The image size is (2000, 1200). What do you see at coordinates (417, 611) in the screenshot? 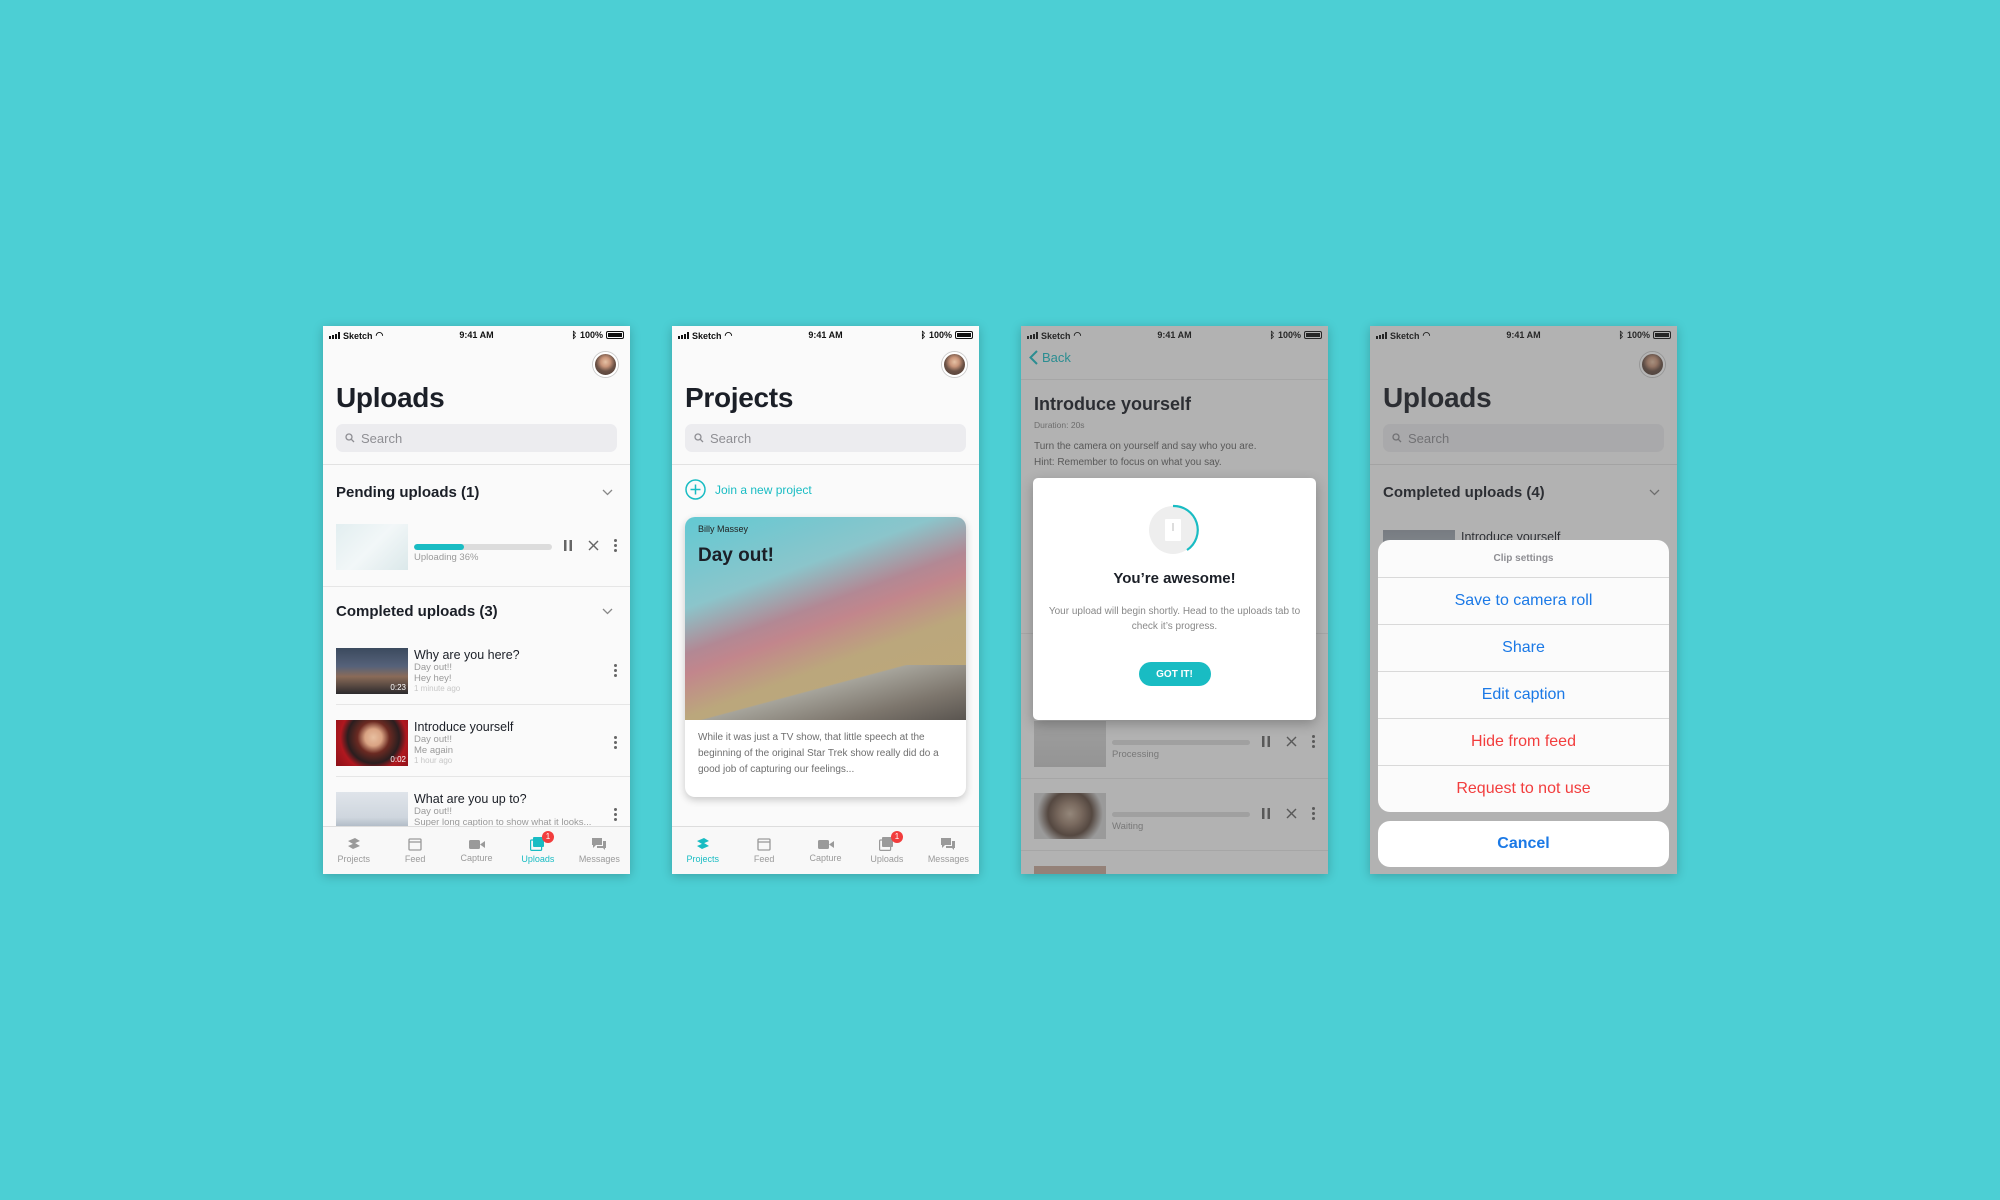
I see `section-title: Completed uploads (3)` at bounding box center [417, 611].